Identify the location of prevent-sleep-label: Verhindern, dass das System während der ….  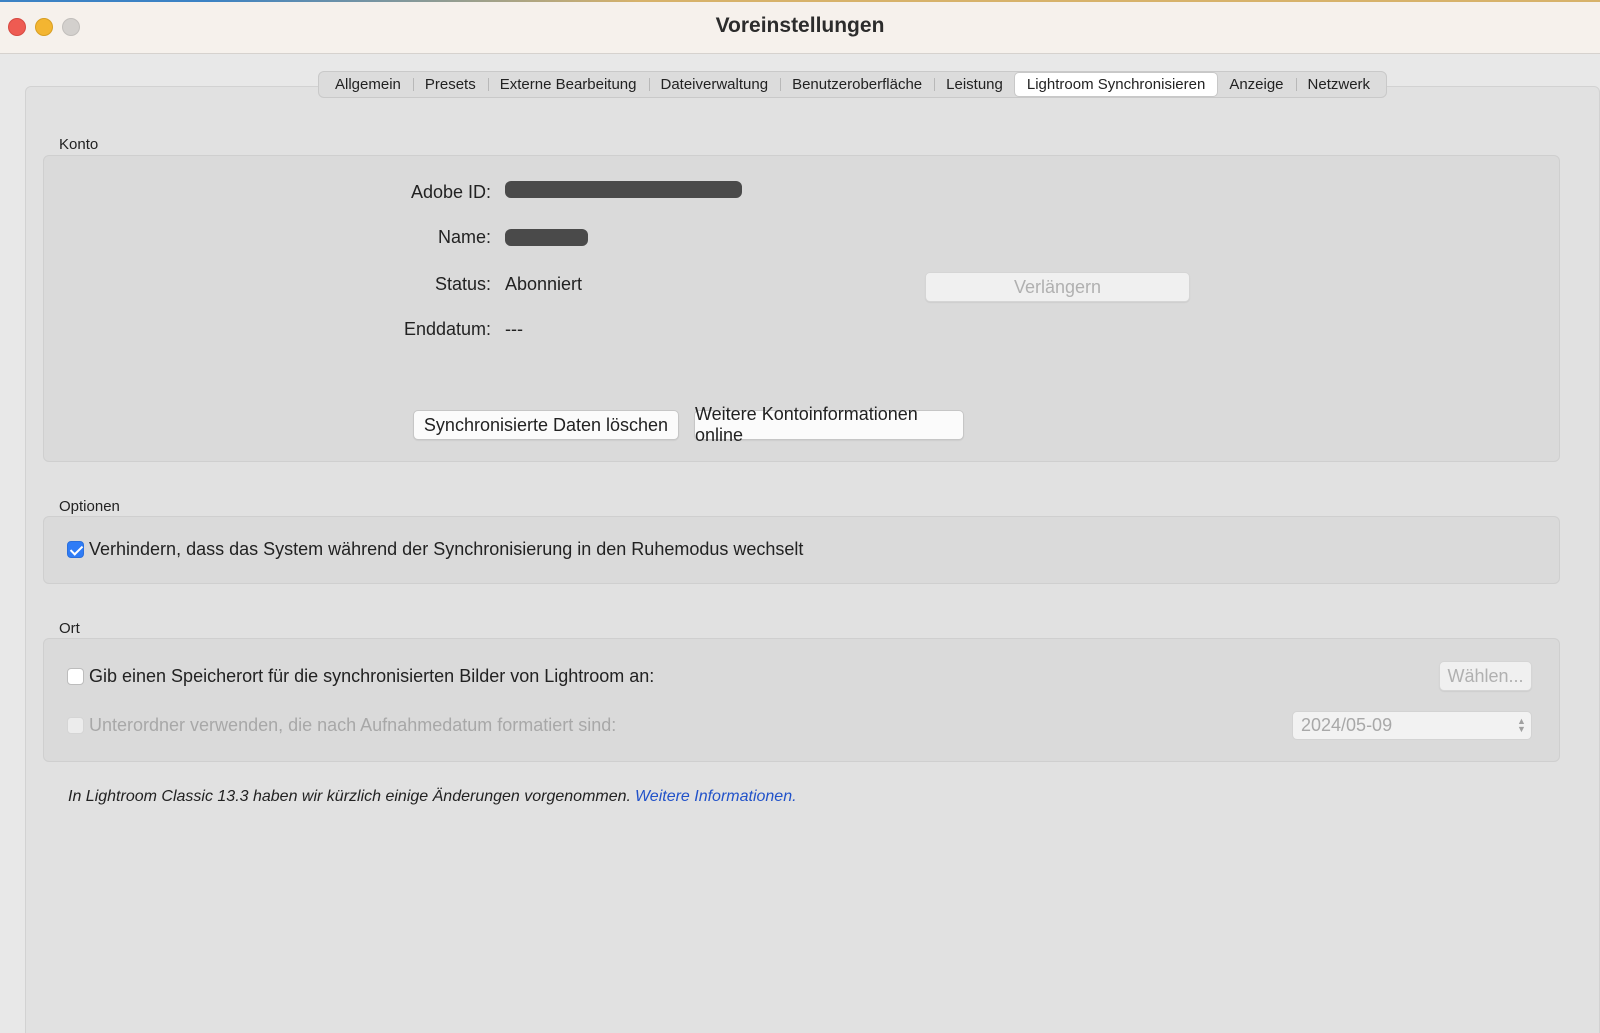
(446, 549).